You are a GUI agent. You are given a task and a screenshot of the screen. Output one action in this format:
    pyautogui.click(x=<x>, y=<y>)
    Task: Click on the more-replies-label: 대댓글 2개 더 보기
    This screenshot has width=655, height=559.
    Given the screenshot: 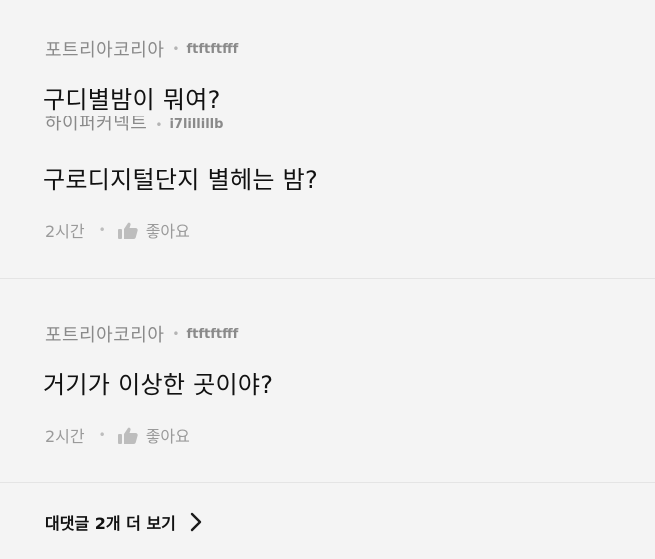 What is the action you would take?
    pyautogui.click(x=110, y=523)
    